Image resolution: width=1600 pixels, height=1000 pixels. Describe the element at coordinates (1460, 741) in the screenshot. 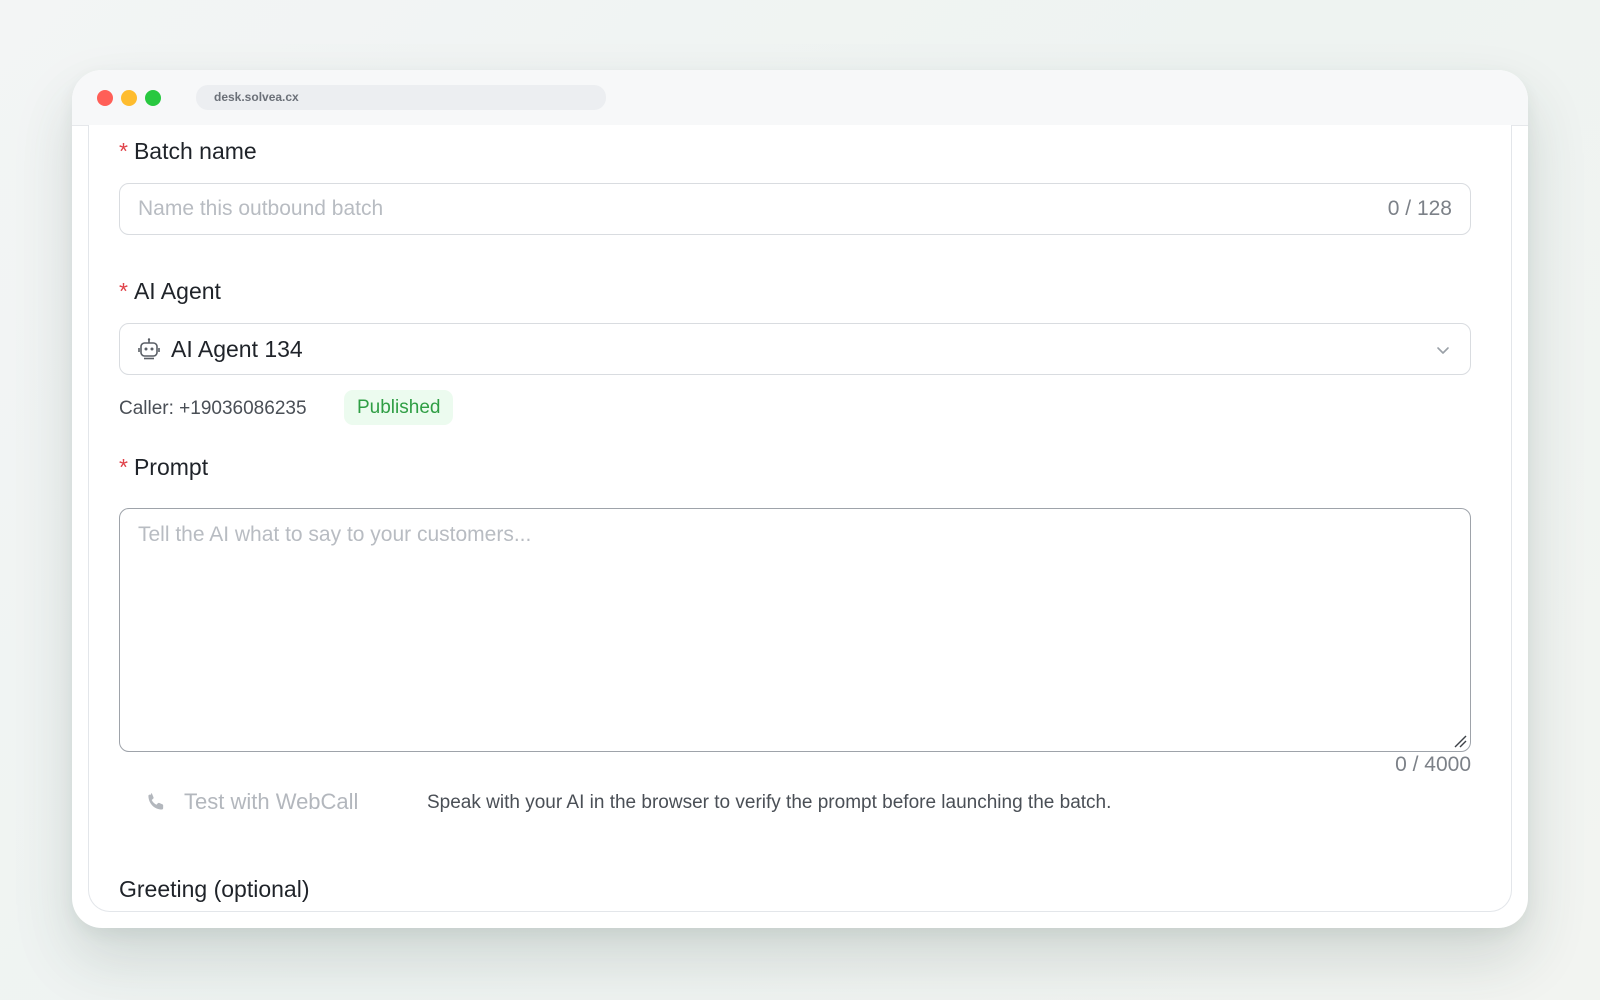

I see `resize-handle-icon` at that location.